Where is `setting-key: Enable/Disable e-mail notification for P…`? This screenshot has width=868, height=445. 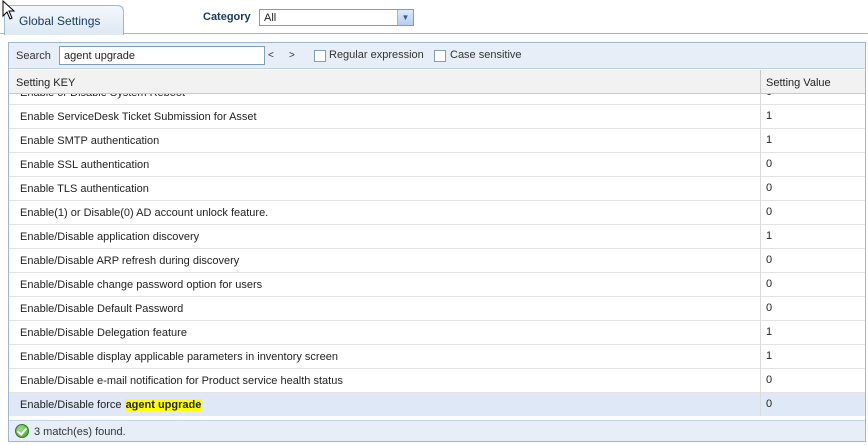 setting-key: Enable/Disable e-mail notification for P… is located at coordinates (181, 381).